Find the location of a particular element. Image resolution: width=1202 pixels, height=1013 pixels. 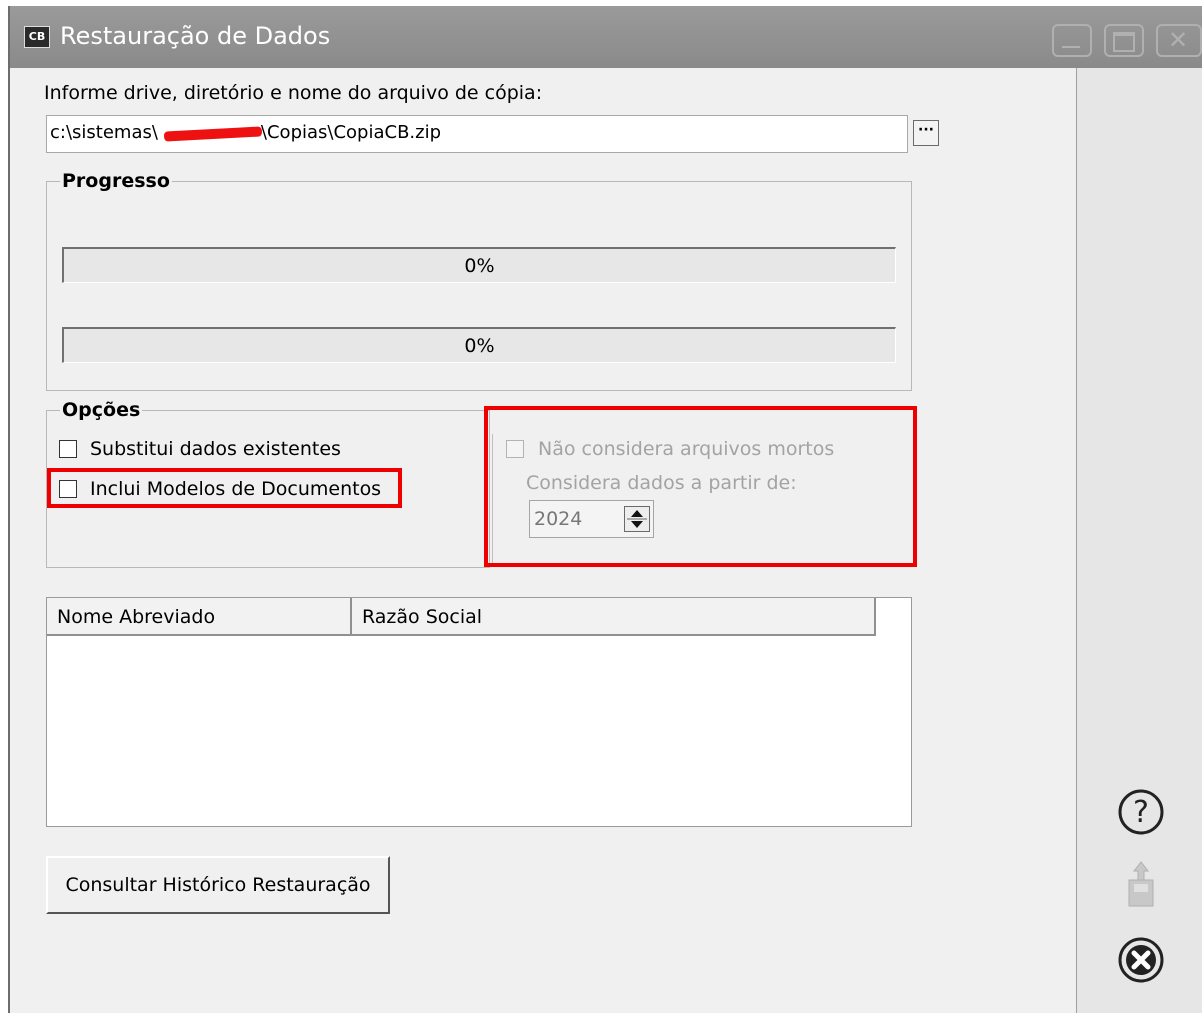

close-button: ✕ is located at coordinates (1179, 40).